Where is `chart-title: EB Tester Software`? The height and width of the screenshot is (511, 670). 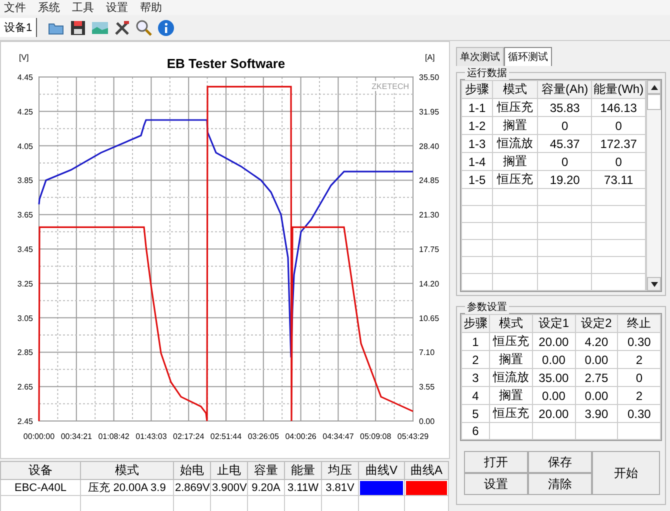 chart-title: EB Tester Software is located at coordinates (226, 63).